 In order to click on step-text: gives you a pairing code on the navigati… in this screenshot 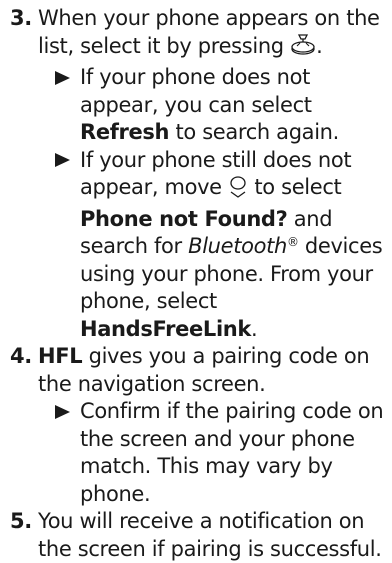, I will do `click(204, 370)`.